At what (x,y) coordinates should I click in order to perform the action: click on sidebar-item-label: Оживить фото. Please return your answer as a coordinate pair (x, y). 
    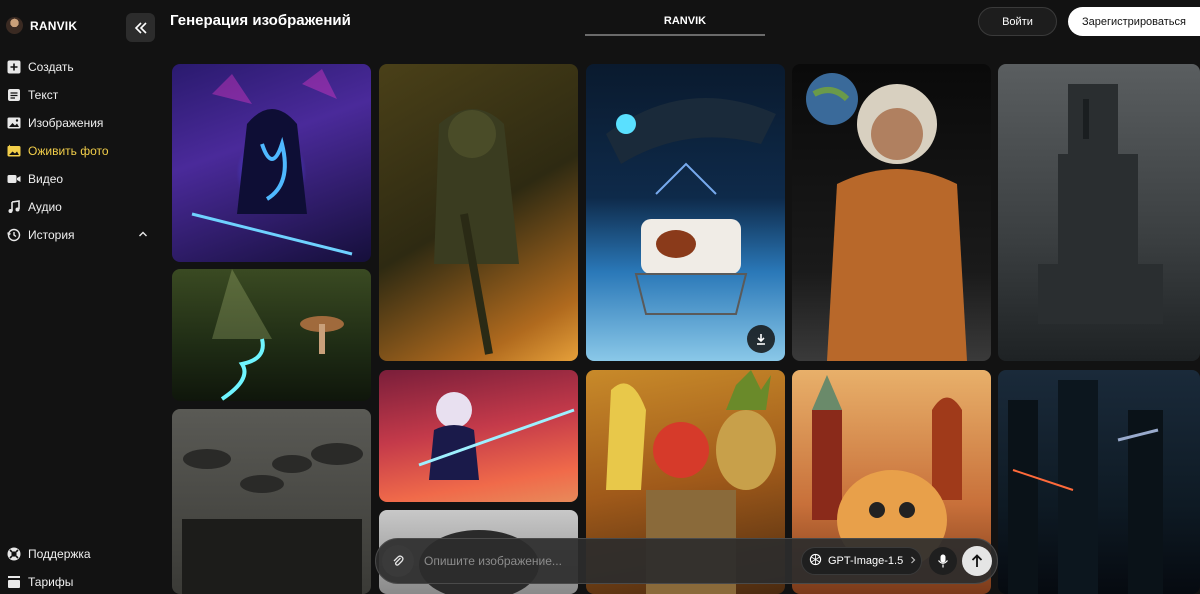
    Looking at the image, I should click on (68, 151).